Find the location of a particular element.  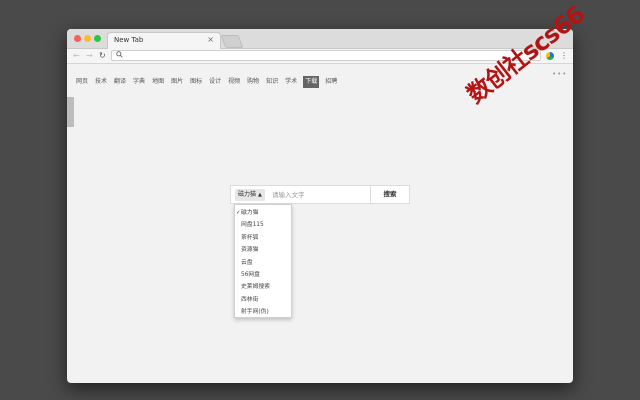

side-panel-tab is located at coordinates (70, 112).